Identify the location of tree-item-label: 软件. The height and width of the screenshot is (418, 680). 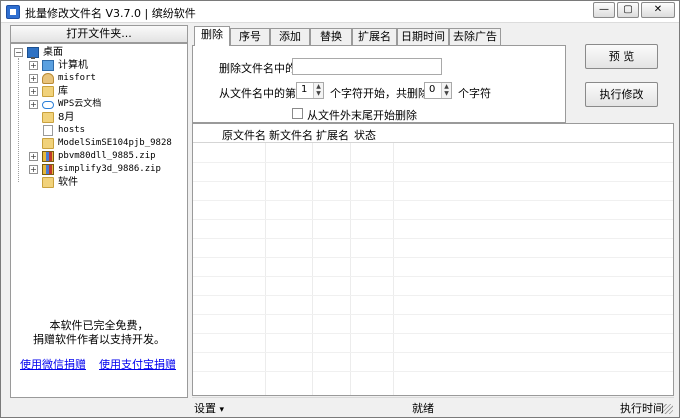
(68, 182).